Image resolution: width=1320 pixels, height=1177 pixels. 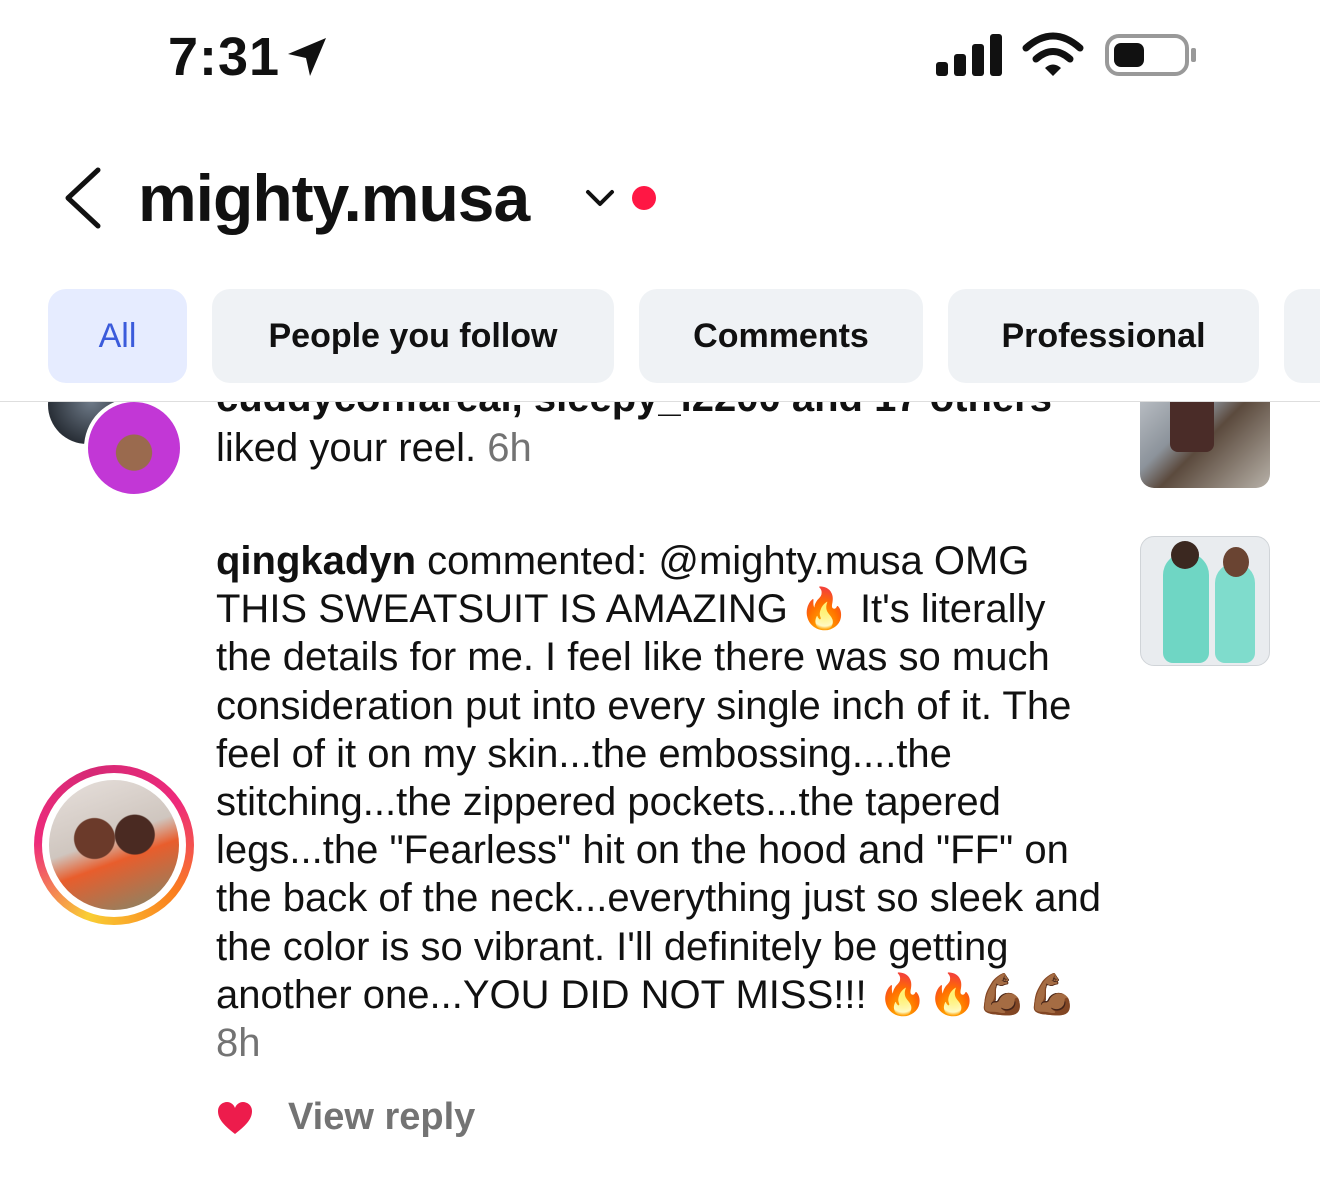 I want to click on filter-chip-comments: Comments, so click(x=781, y=336).